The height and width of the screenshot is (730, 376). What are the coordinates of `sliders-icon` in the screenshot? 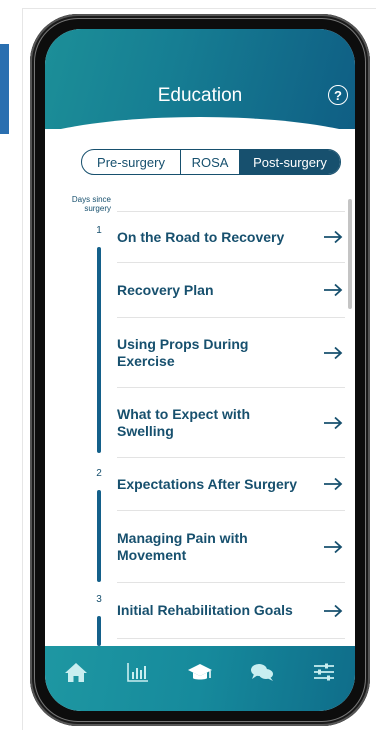 It's located at (324, 672).